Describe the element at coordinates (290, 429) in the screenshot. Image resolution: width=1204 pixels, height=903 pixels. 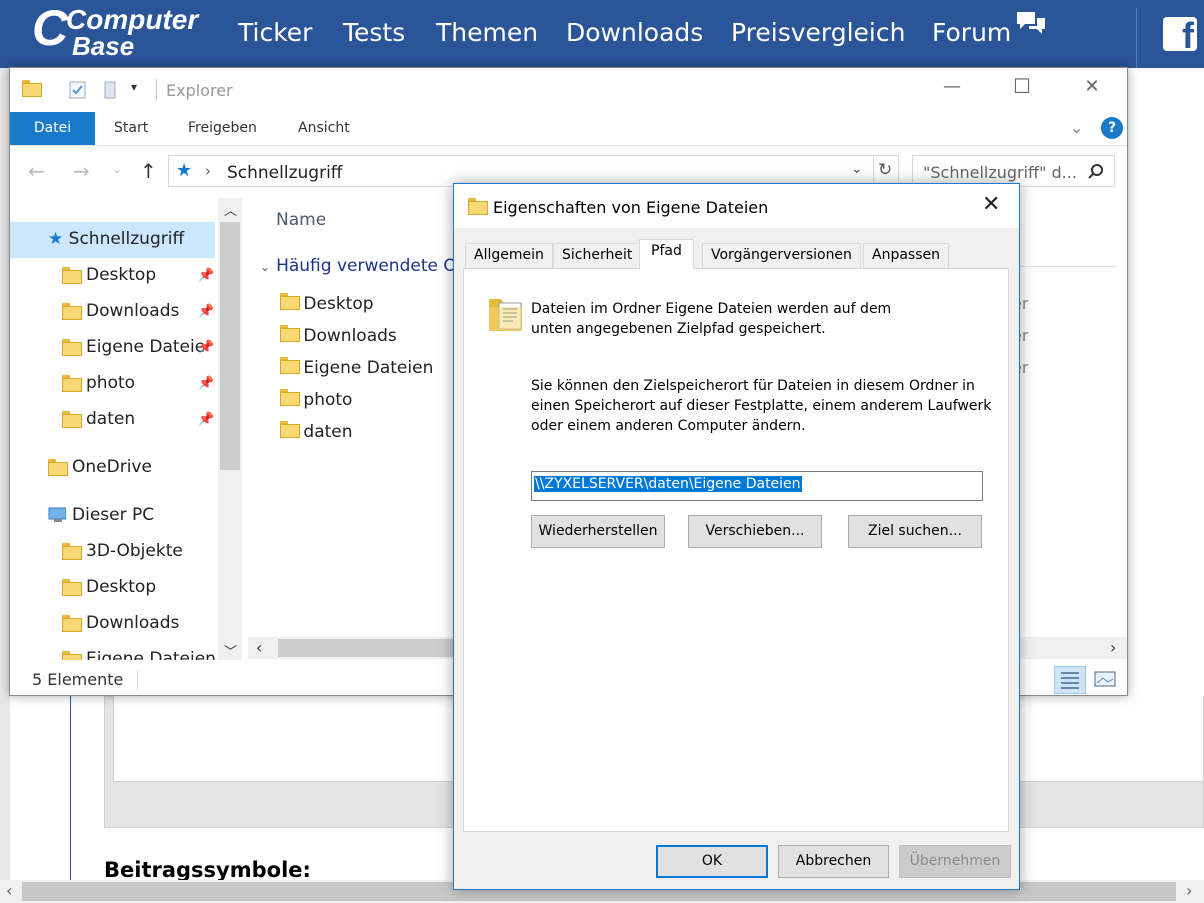
I see `network-folder-icon` at that location.